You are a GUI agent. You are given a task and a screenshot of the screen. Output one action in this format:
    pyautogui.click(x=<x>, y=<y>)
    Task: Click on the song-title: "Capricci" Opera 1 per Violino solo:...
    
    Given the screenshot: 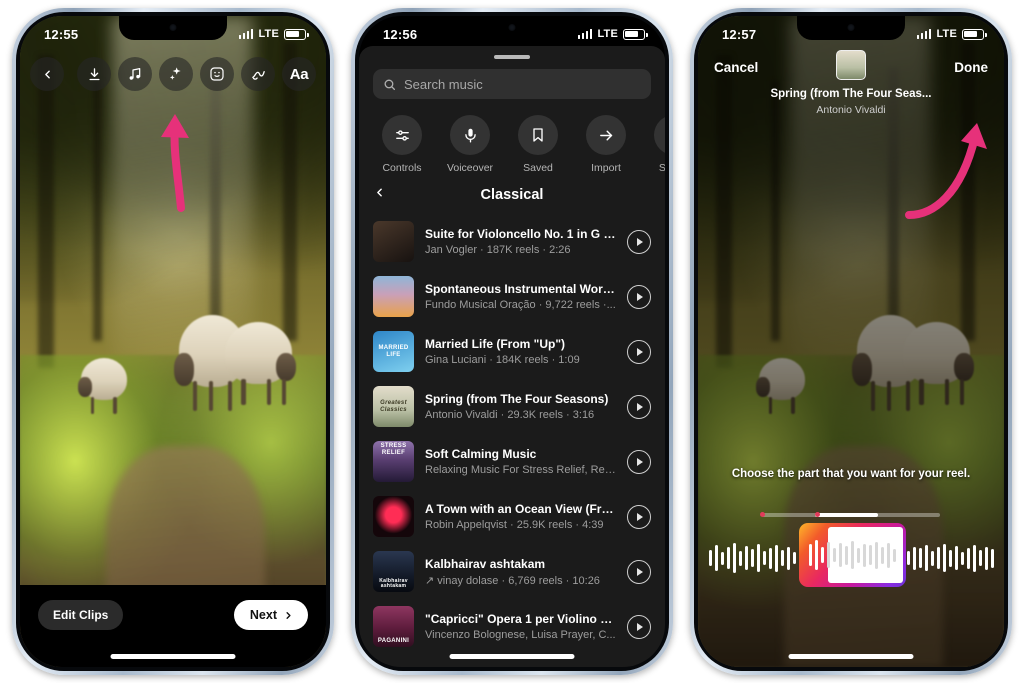 What is the action you would take?
    pyautogui.click(x=520, y=619)
    